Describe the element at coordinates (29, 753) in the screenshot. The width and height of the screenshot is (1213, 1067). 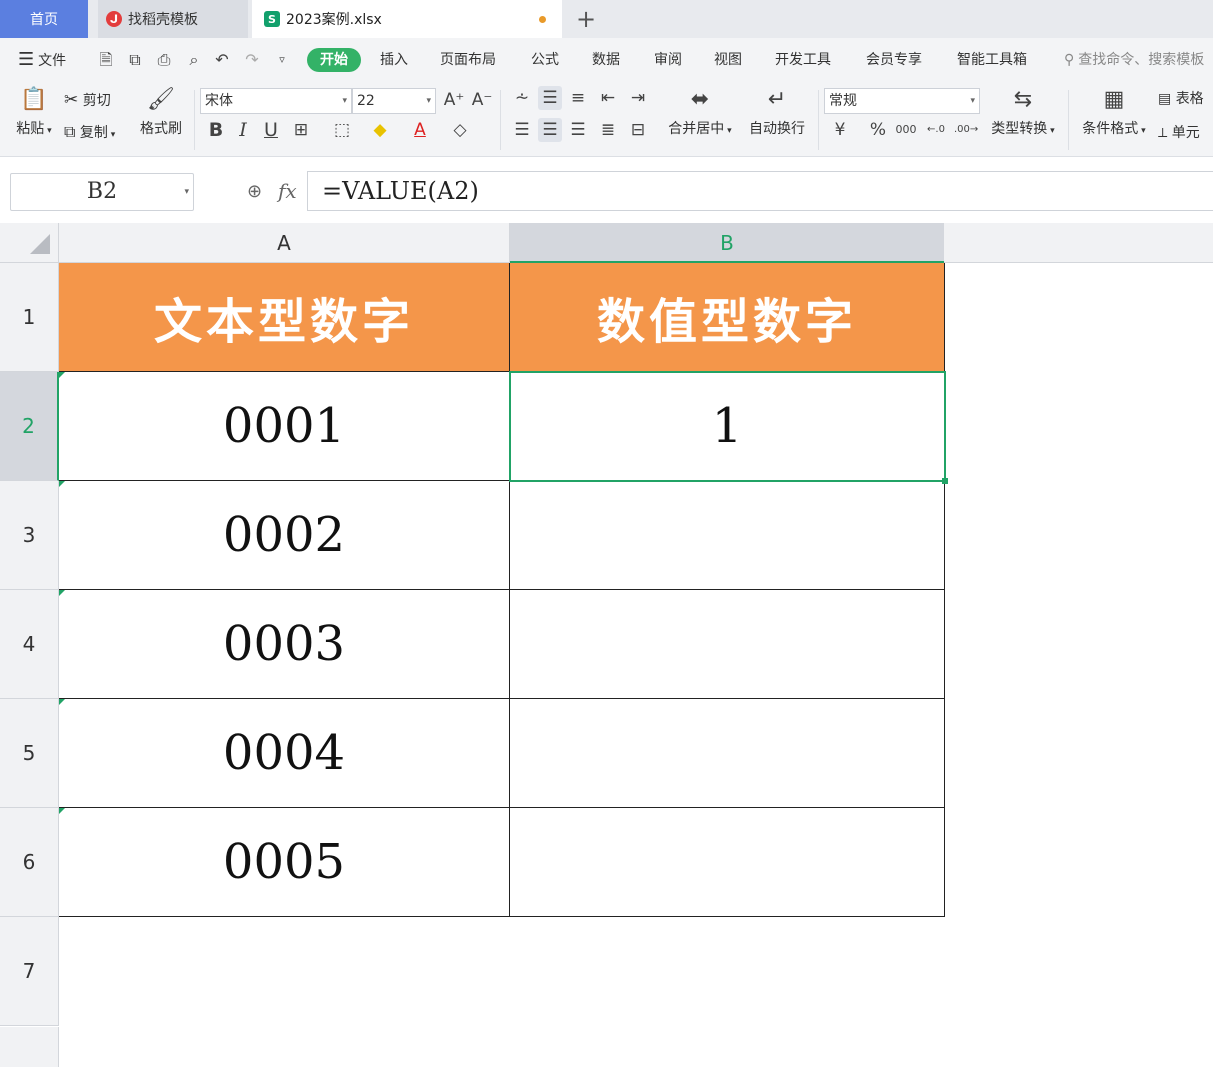
I see `row-header-5: 5` at that location.